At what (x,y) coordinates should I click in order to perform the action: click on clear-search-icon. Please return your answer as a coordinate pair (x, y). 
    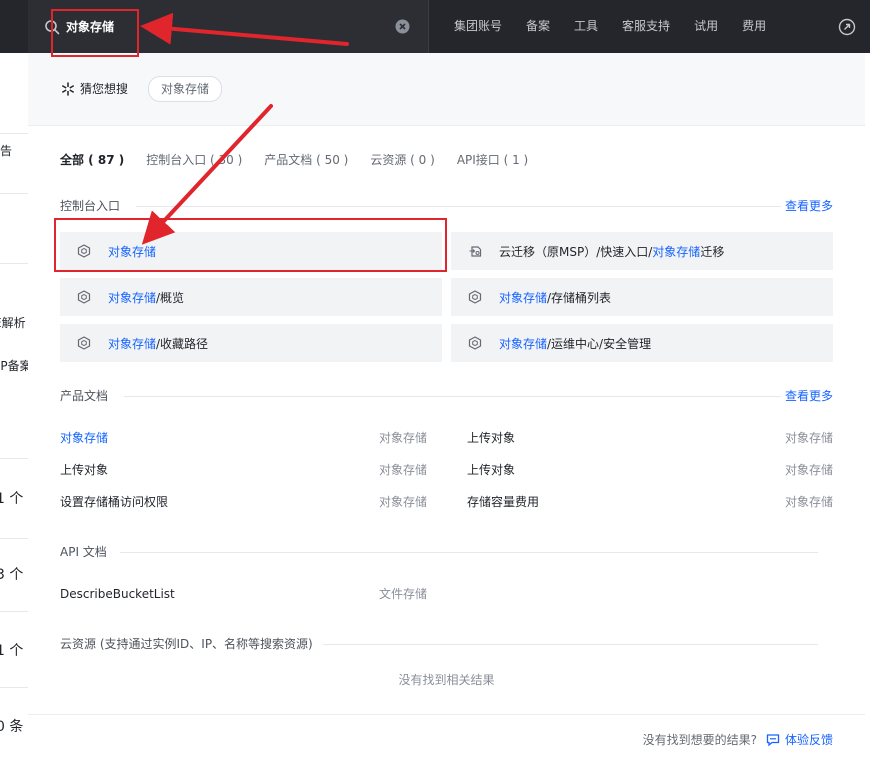
    Looking at the image, I should click on (402, 26).